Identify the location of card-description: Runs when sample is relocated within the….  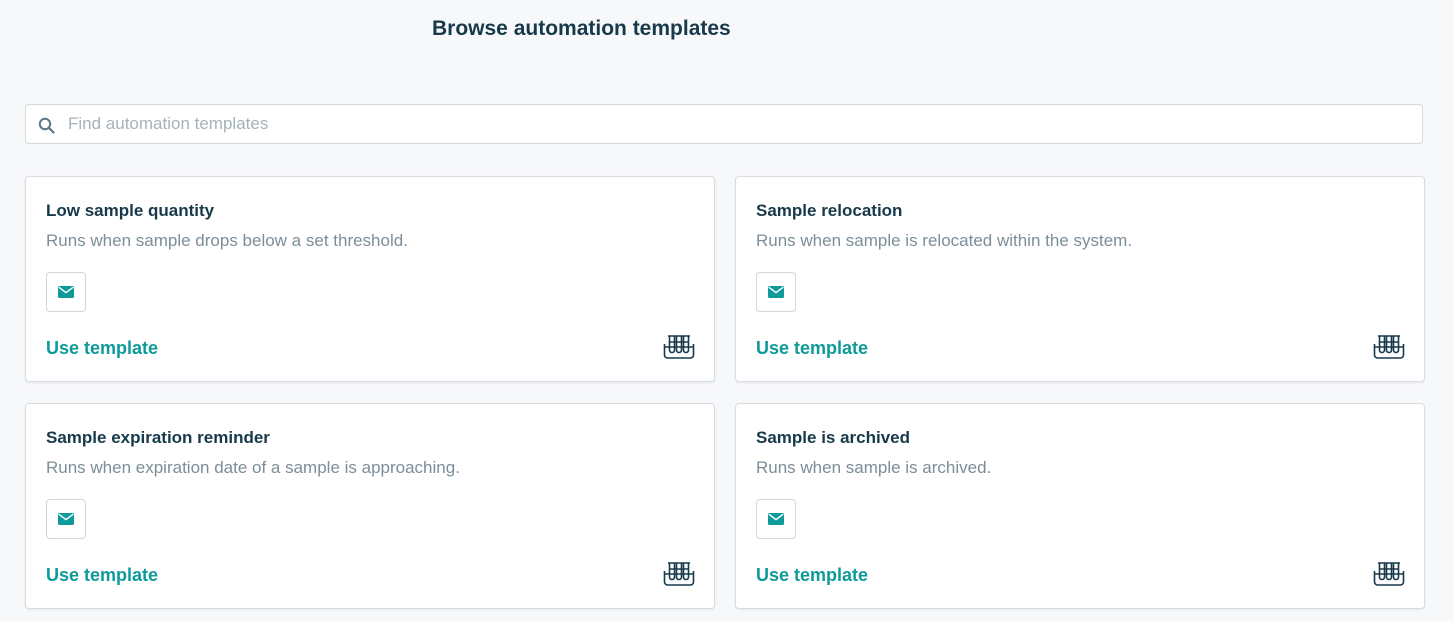
(944, 240).